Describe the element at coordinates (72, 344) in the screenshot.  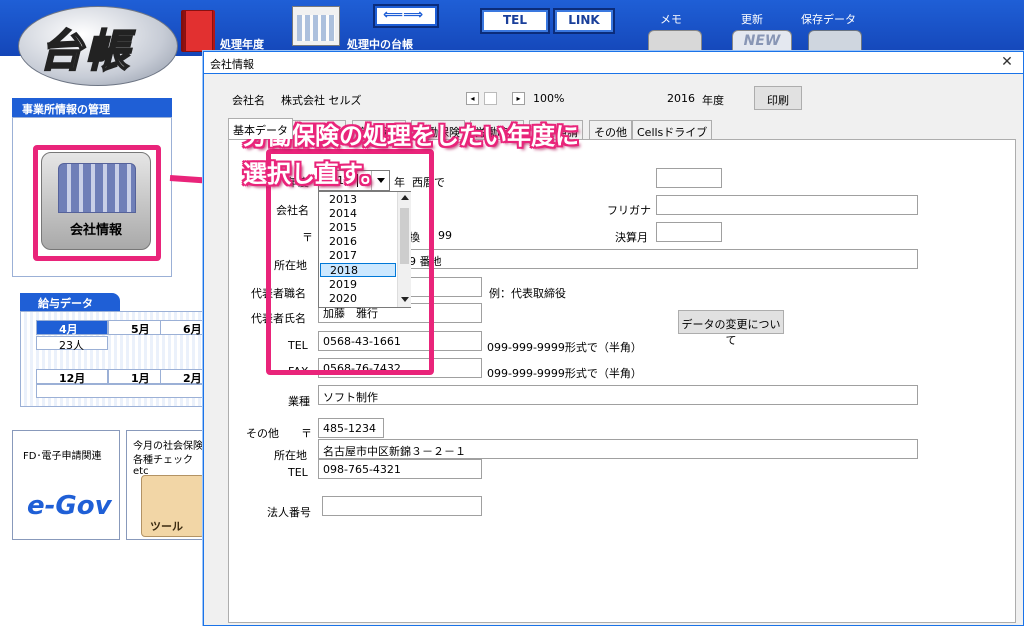
I see `salary-employee-count: 23人` at that location.